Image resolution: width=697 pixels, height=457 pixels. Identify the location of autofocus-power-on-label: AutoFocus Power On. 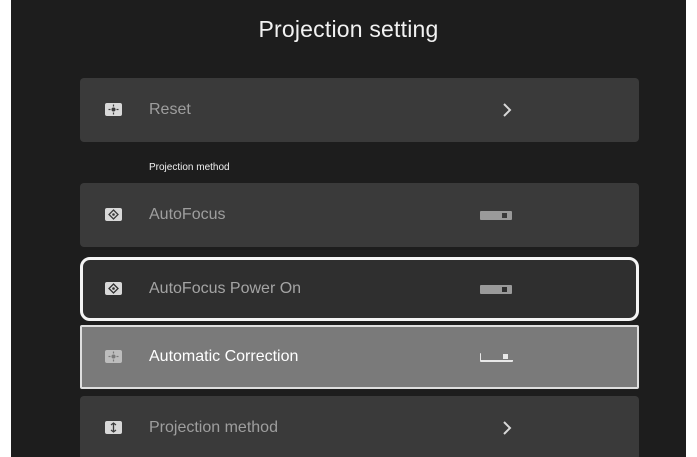
(225, 288).